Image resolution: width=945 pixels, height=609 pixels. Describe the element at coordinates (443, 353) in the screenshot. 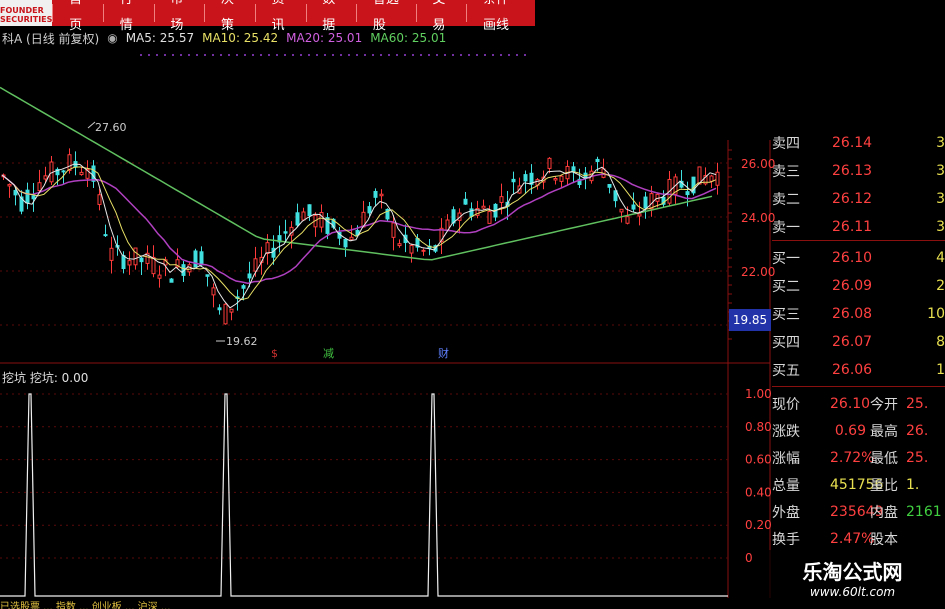

I see `event-marker-3: 财` at that location.